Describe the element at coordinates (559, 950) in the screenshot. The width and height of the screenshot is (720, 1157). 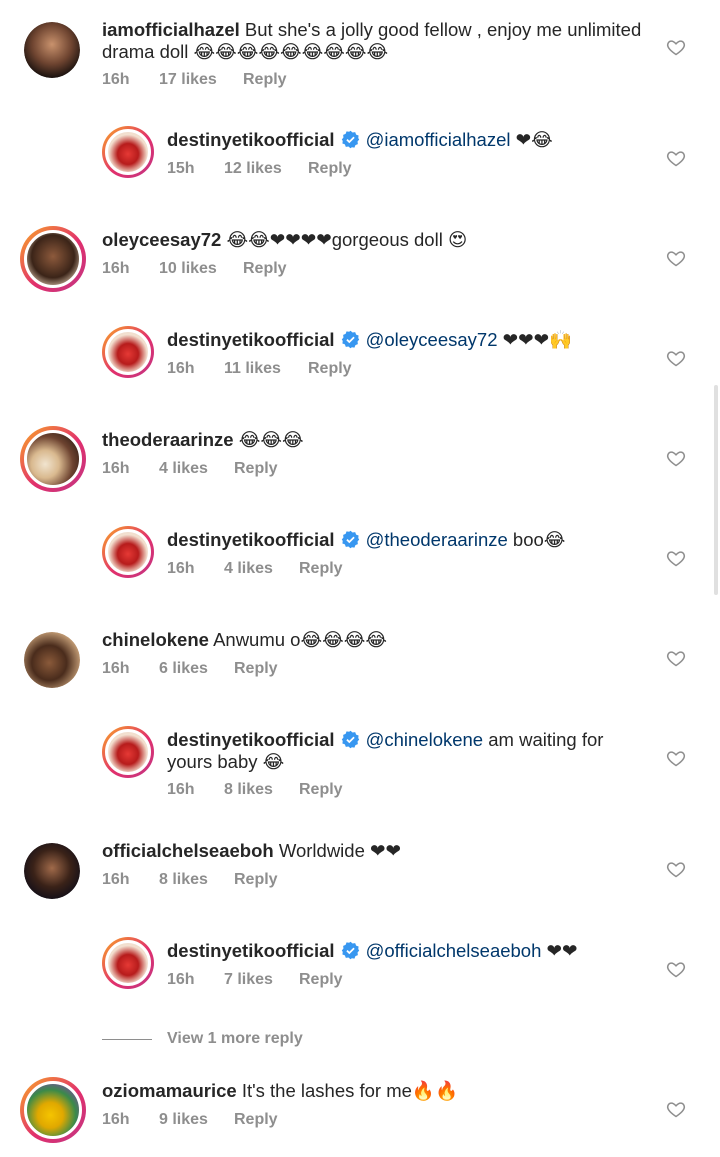
I see `comment-body: ❤❤` at that location.